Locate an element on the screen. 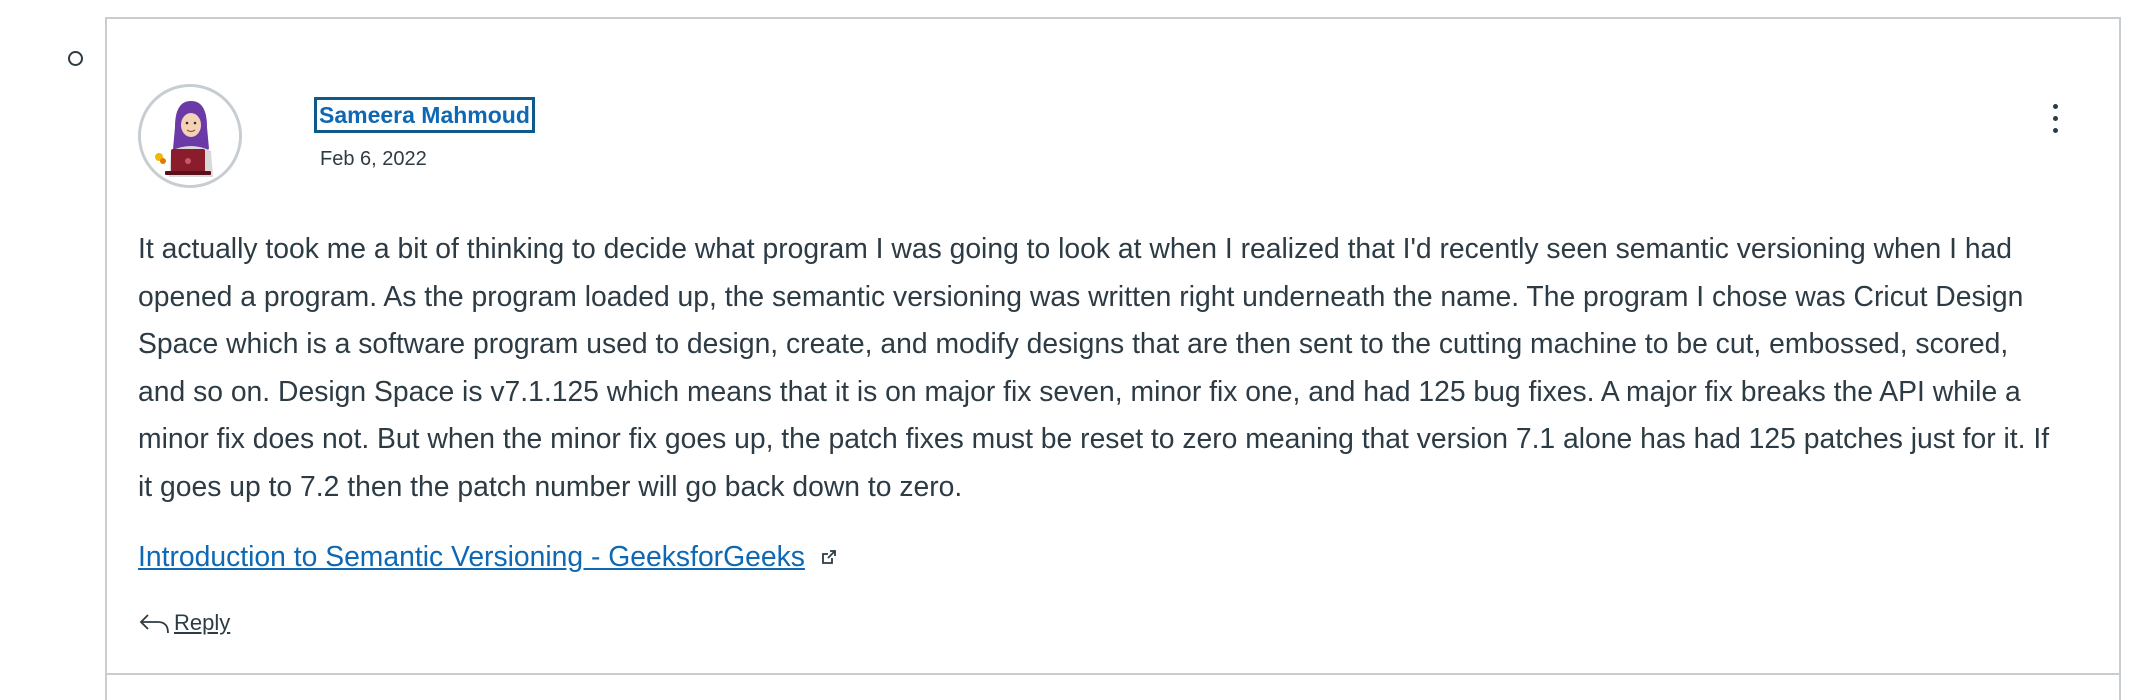  external-link-icon is located at coordinates (828, 556).